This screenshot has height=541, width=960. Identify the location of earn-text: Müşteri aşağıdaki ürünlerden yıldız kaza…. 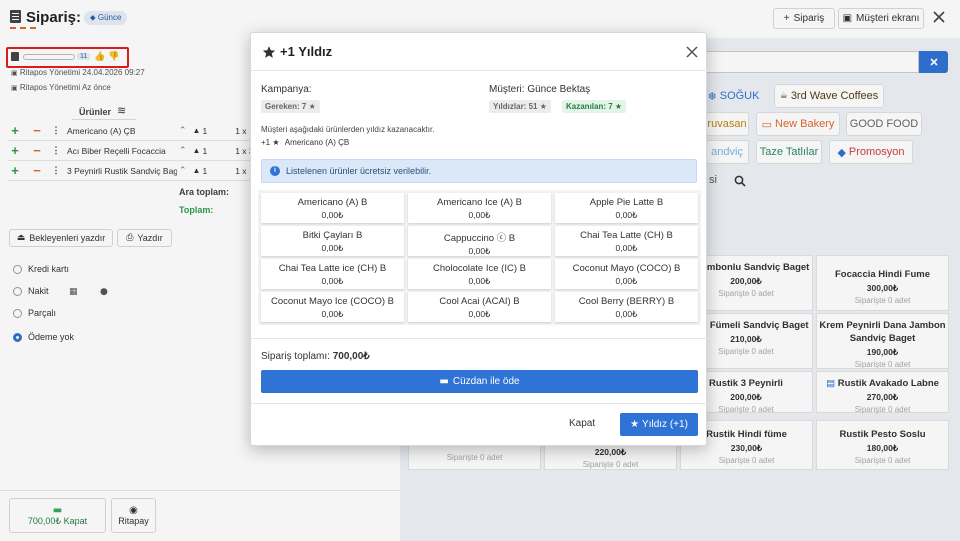
(348, 129).